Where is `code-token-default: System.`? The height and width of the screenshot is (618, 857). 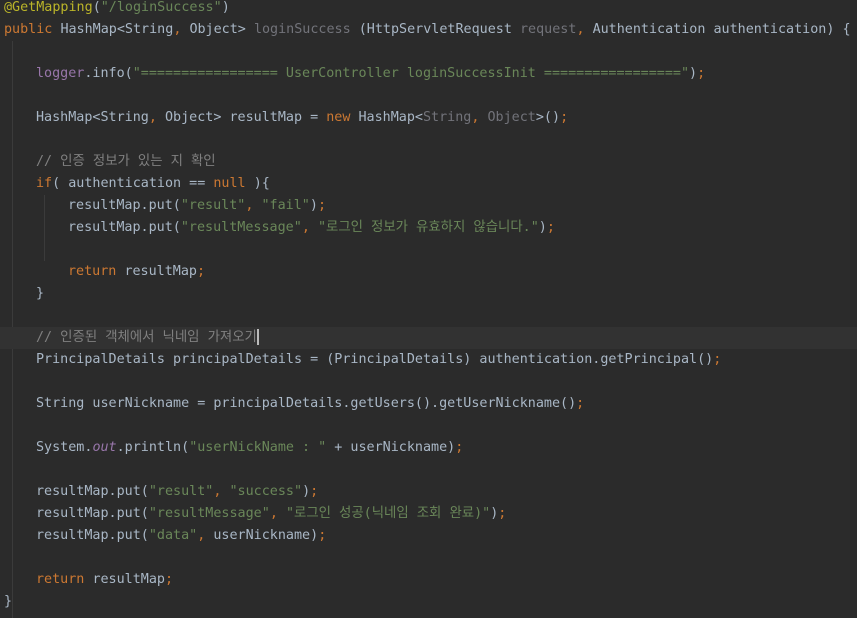
code-token-default: System. is located at coordinates (64, 447).